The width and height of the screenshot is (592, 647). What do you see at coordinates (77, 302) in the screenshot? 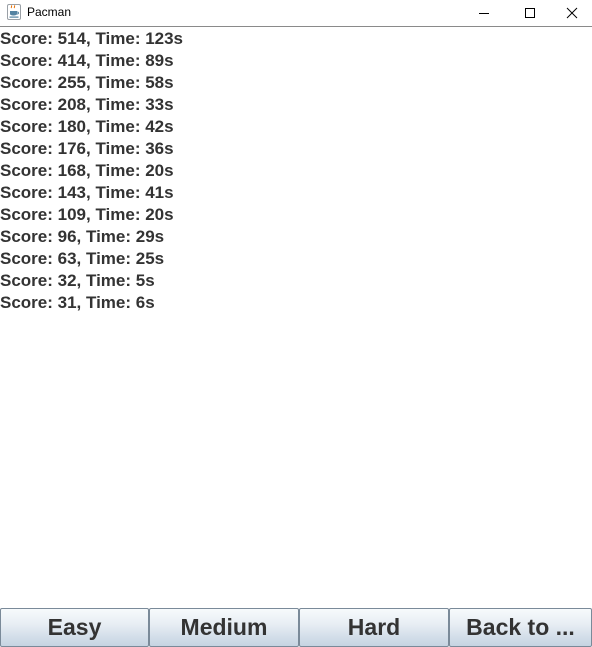
I see `score-entry: Score: 31, Time: 6s` at bounding box center [77, 302].